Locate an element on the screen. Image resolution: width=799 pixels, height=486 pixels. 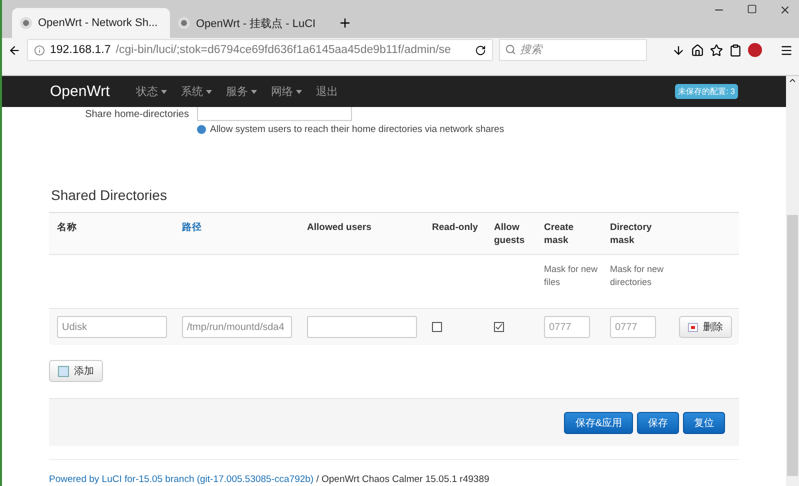
add-button: 添加 is located at coordinates (76, 371).